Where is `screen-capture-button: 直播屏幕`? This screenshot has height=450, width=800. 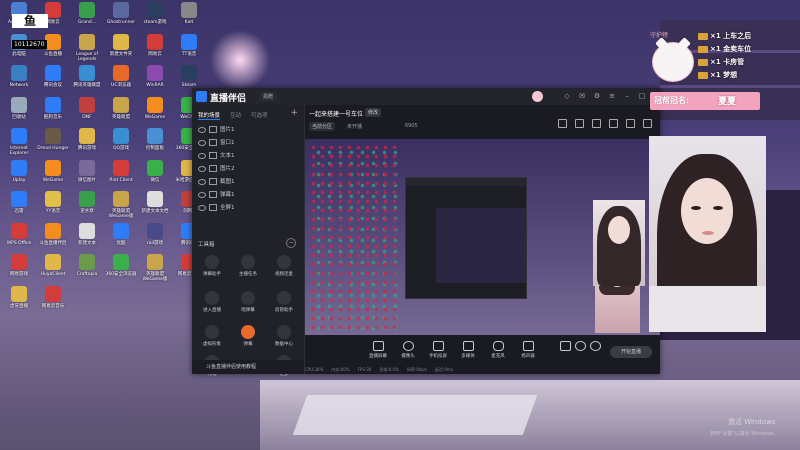
screen-capture-button: 直播屏幕 is located at coordinates (378, 350).